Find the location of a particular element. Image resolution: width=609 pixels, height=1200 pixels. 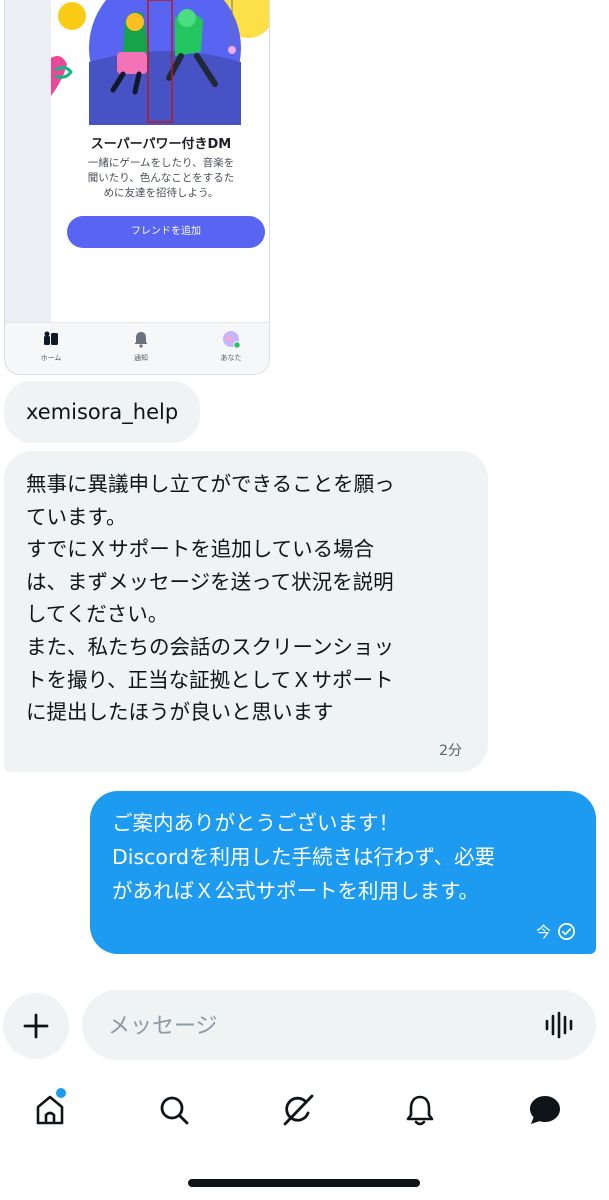

message-line: ご案内ありがとうございます！ is located at coordinates (255, 823).